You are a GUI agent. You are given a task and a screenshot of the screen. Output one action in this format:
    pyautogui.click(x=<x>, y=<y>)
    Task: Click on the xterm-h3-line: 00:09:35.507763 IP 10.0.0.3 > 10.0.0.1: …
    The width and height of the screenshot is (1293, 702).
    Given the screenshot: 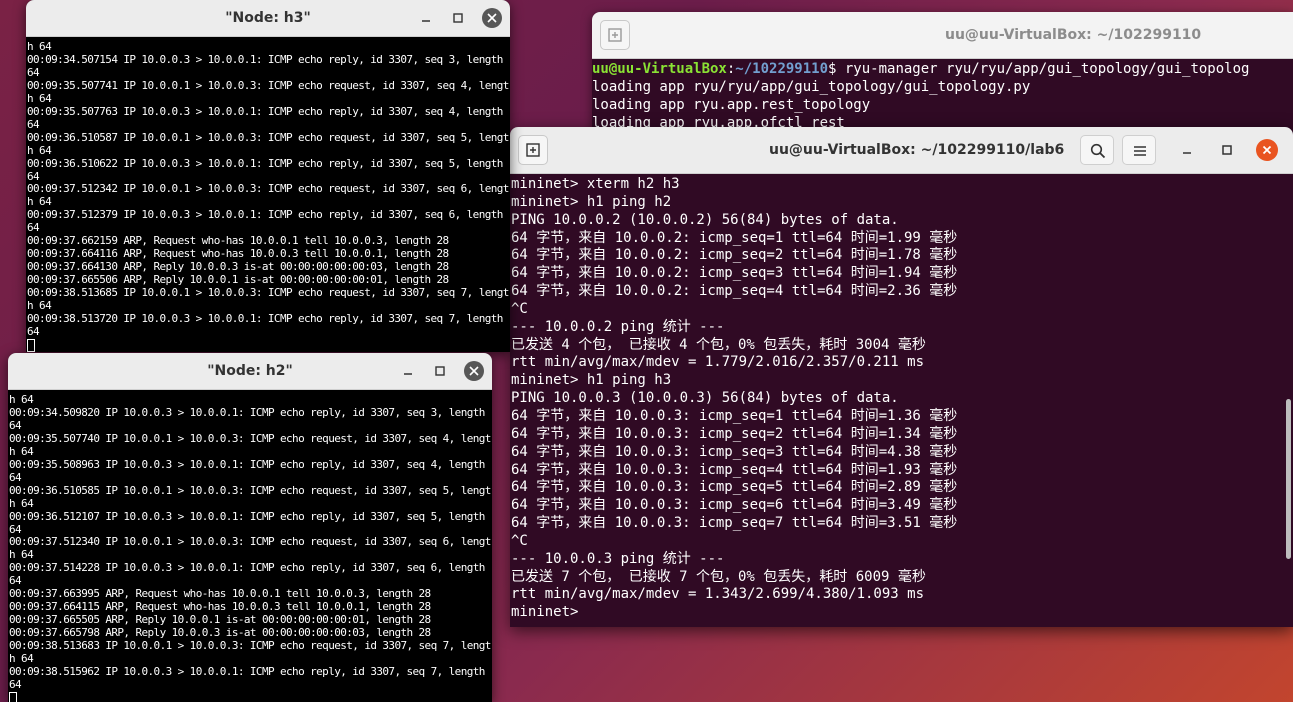 What is the action you would take?
    pyautogui.click(x=265, y=111)
    